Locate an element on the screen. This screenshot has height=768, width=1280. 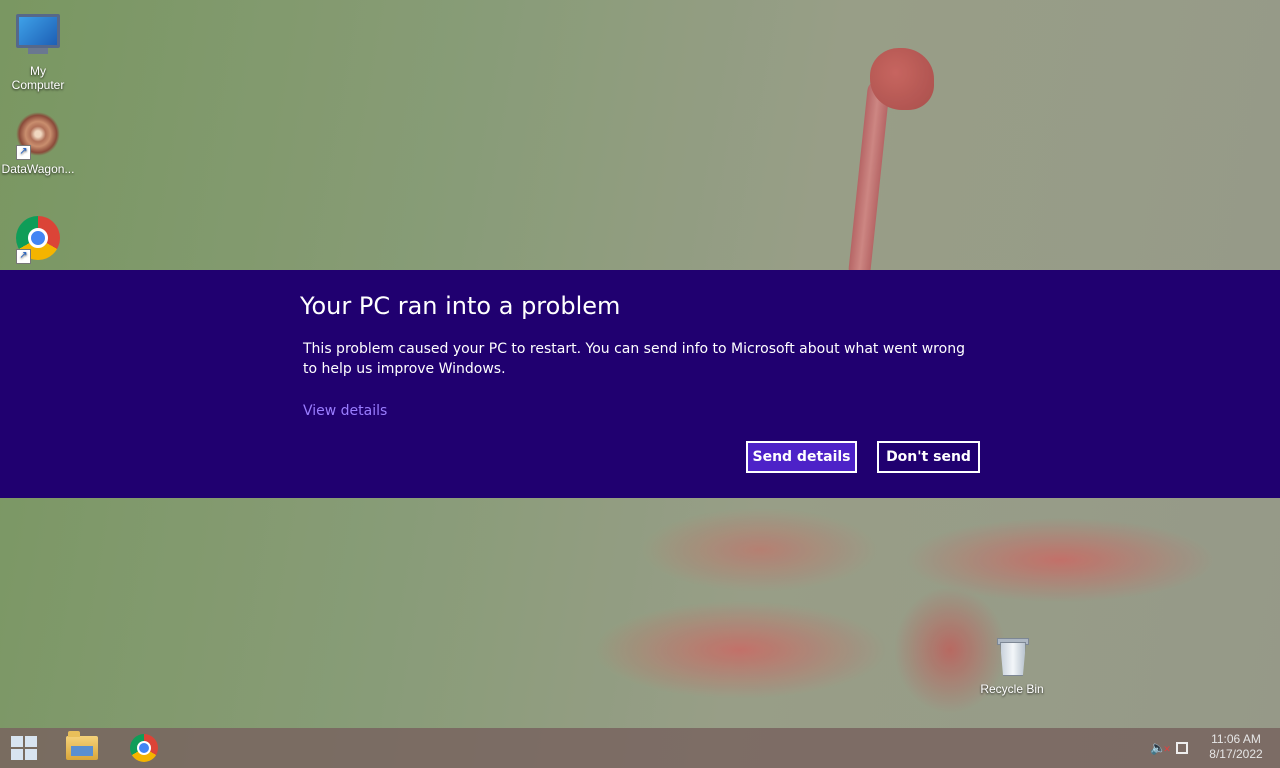
taskbar-clock: 11:06 AM 8/17/2022 is located at coordinates (1236, 747).